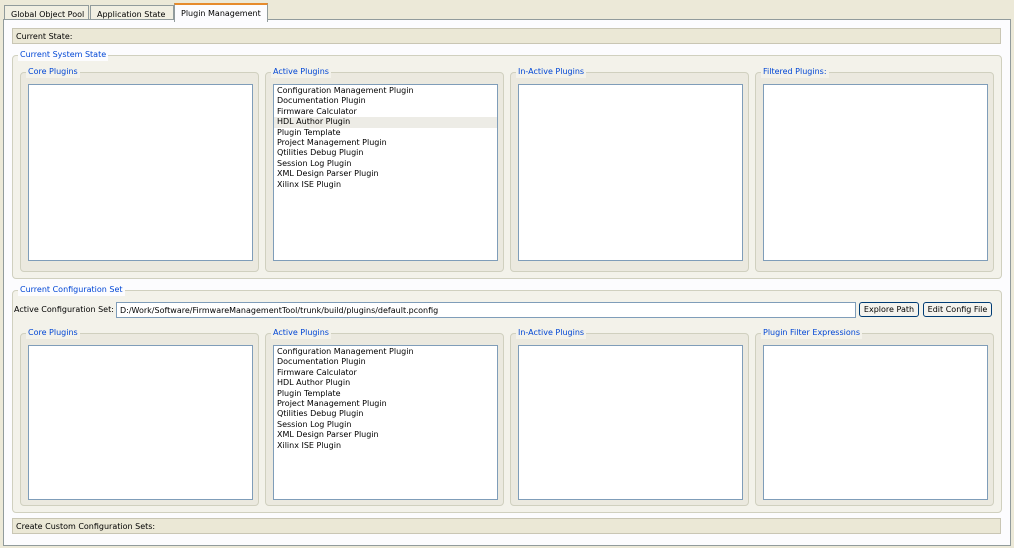  Describe the element at coordinates (53, 333) in the screenshot. I see `config-core-plugins-title: Core Plugins` at that location.